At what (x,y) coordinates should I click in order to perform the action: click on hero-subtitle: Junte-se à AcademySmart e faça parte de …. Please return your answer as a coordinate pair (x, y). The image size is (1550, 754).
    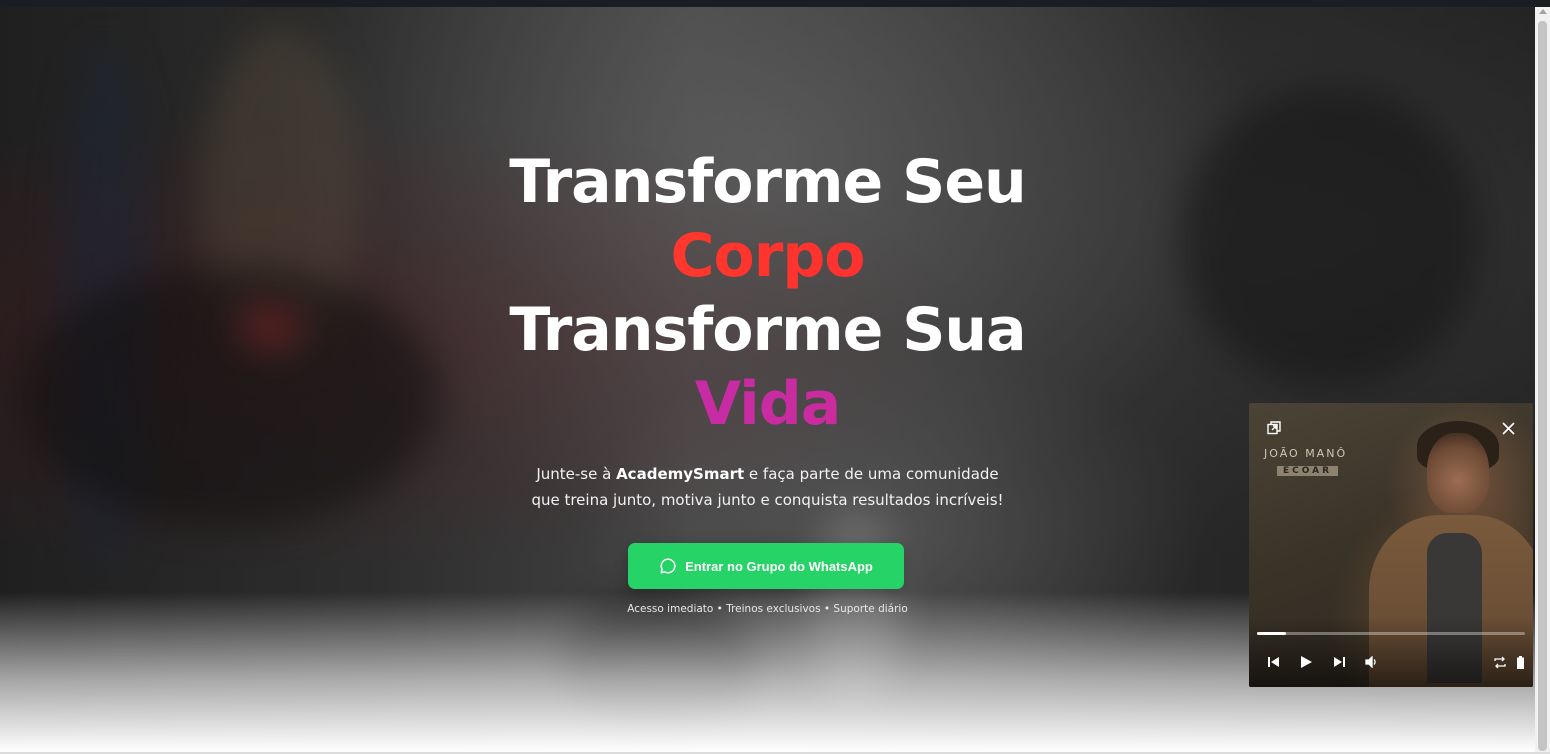
    Looking at the image, I should click on (767, 487).